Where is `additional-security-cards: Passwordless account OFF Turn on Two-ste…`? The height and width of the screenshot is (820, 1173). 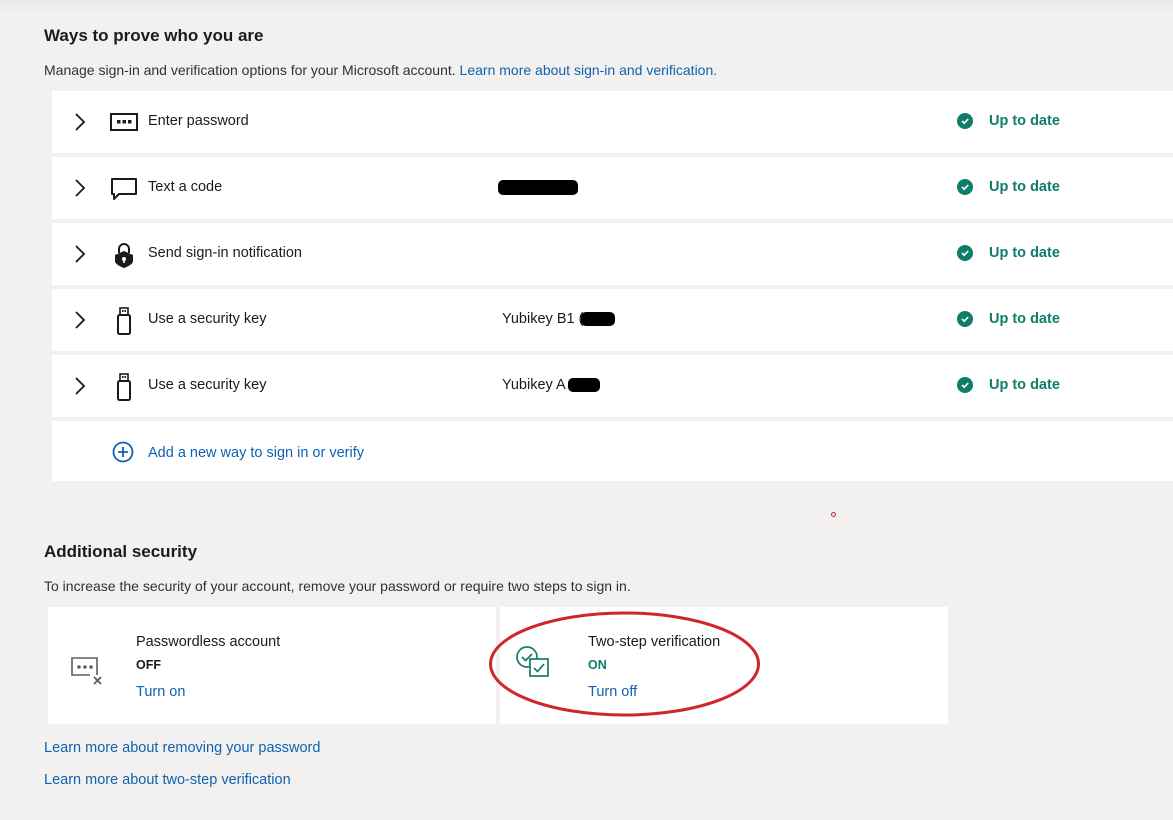 additional-security-cards: Passwordless account OFF Turn on Two-ste… is located at coordinates (498, 665).